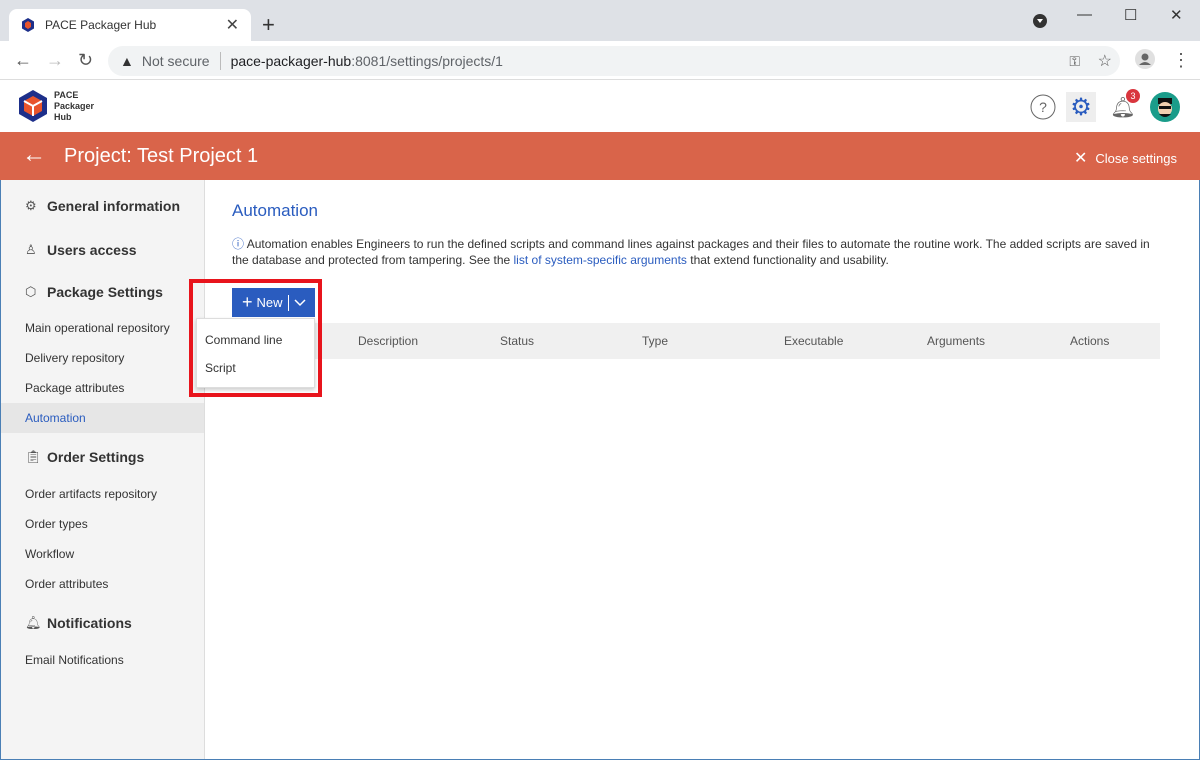 The image size is (1200, 760). Describe the element at coordinates (101, 25) in the screenshot. I see `tab-title: PACE Packager Hub` at that location.